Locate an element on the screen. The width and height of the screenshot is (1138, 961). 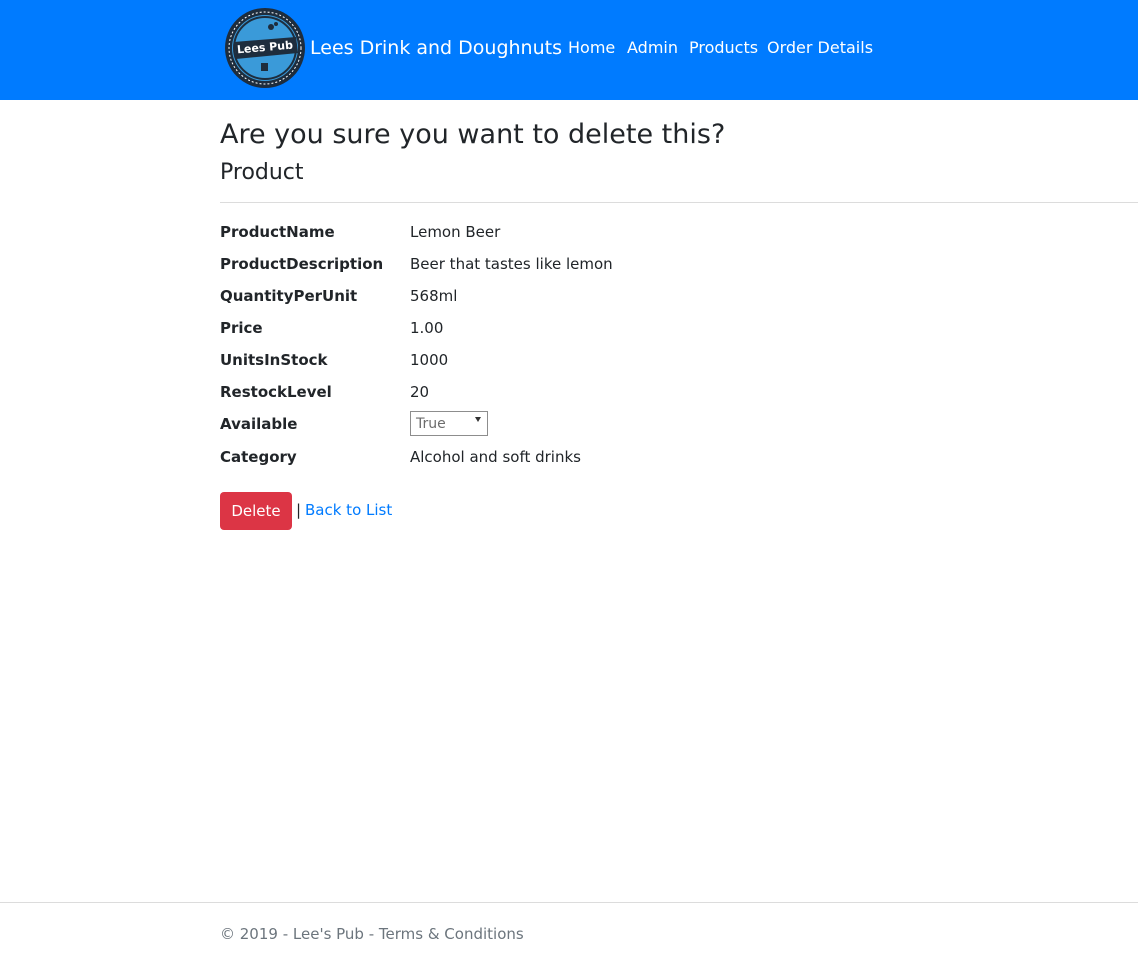
label-available: Available is located at coordinates (259, 424).